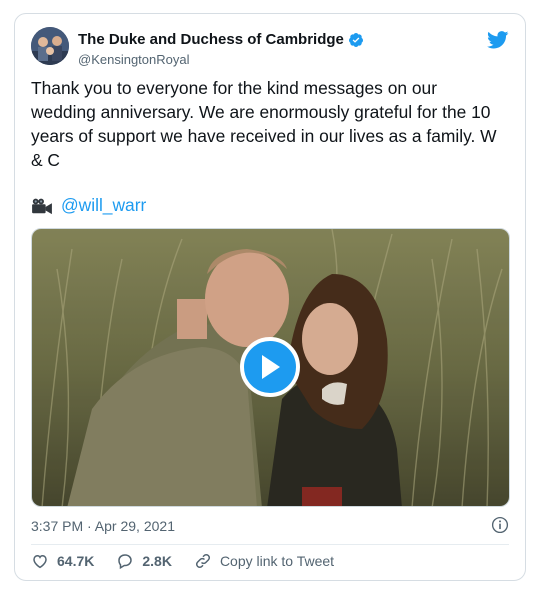 This screenshot has height=600, width=549. I want to click on copy-link-label: Copy link to Tweet, so click(277, 561).